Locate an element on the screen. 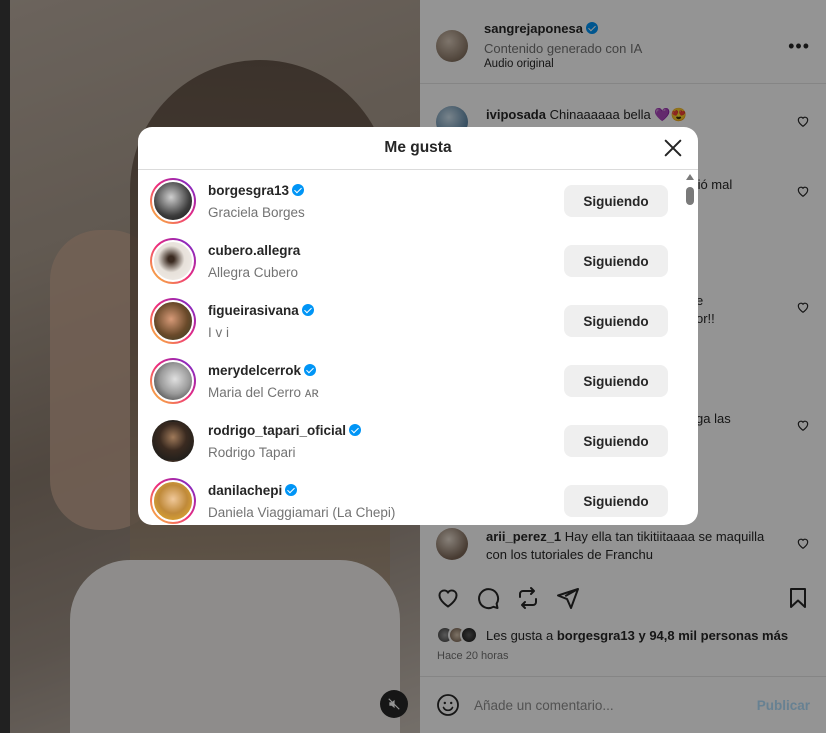 The width and height of the screenshot is (826, 733). close-icon is located at coordinates (673, 148).